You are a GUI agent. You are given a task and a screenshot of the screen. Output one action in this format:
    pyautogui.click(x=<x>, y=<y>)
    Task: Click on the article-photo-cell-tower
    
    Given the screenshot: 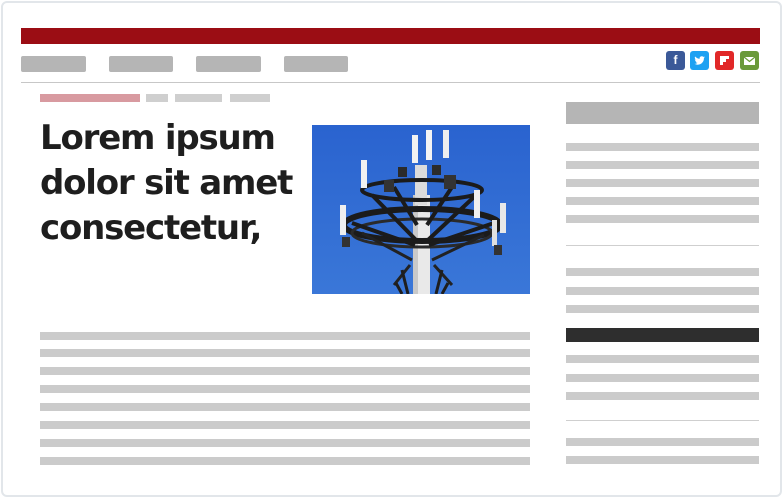 What is the action you would take?
    pyautogui.click(x=421, y=209)
    